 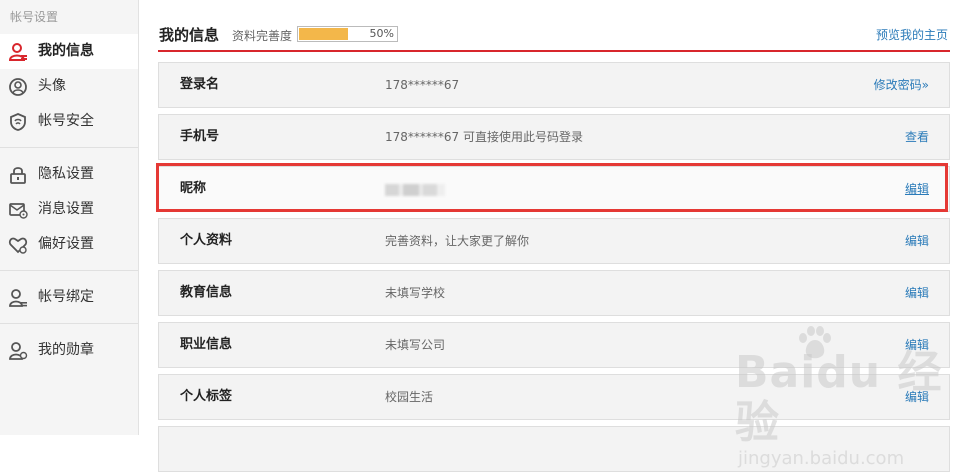 What do you see at coordinates (189, 35) in the screenshot?
I see `page-title: 我的信息` at bounding box center [189, 35].